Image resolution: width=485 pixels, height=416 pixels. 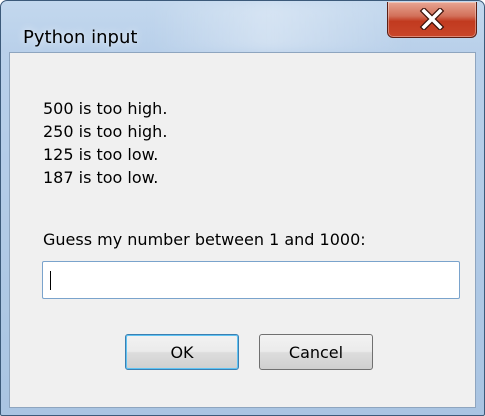 What do you see at coordinates (316, 352) in the screenshot?
I see `cancel-button: Cancel` at bounding box center [316, 352].